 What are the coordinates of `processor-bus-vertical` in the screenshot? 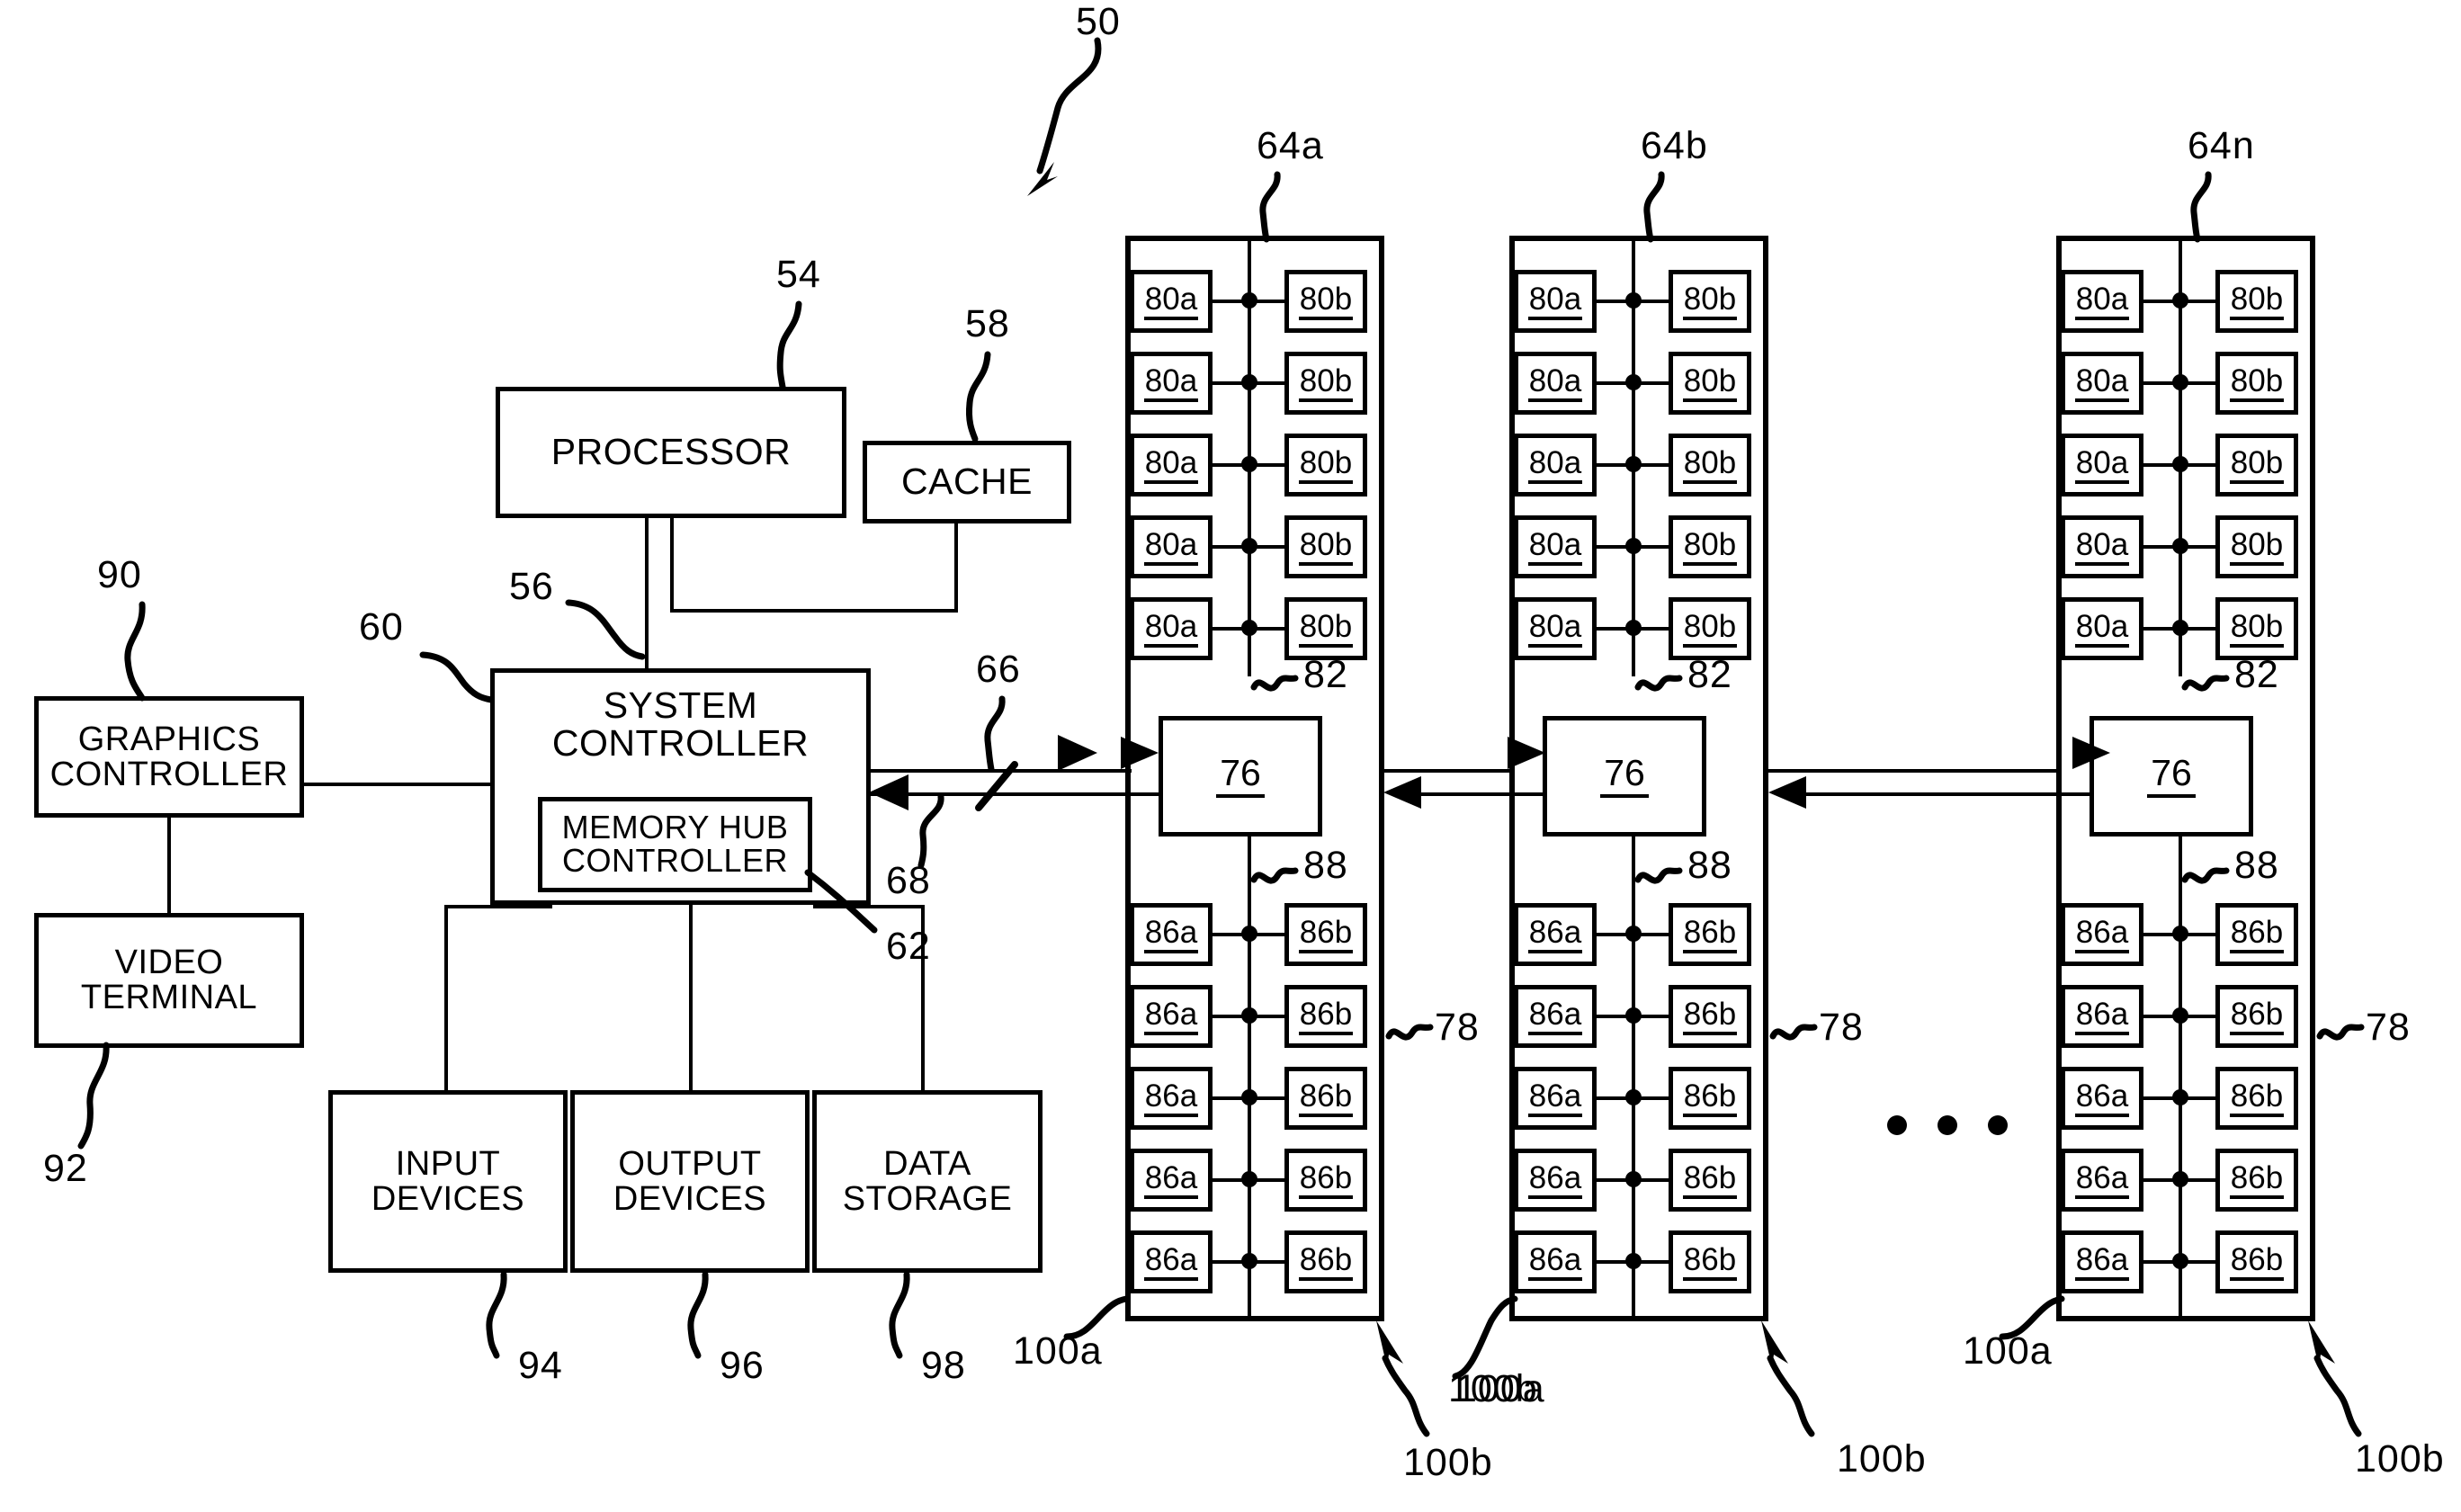 It's located at (647, 593).